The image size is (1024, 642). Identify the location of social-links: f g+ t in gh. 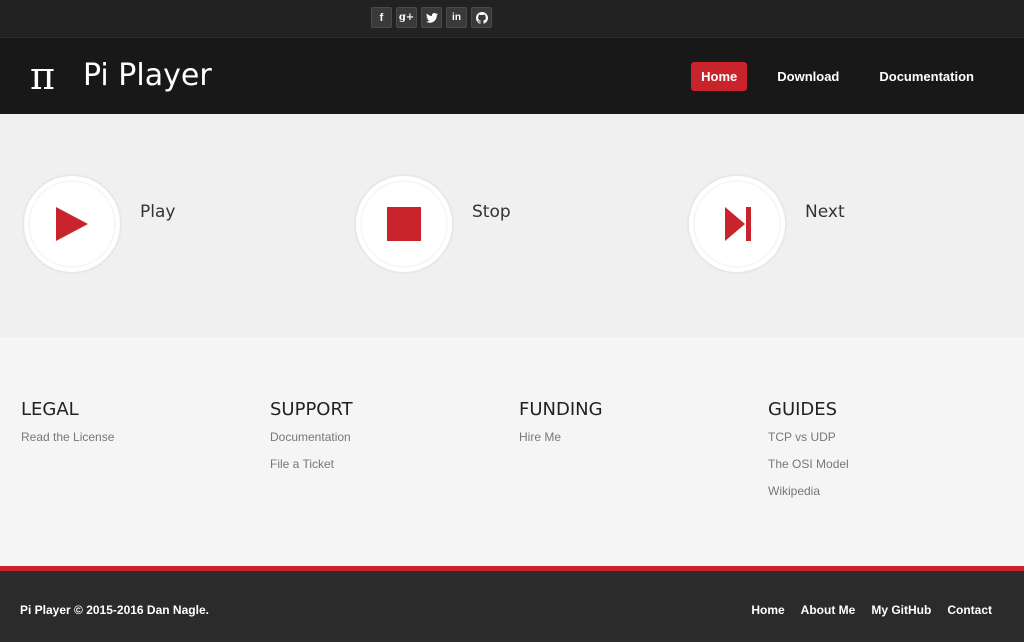
(431, 17).